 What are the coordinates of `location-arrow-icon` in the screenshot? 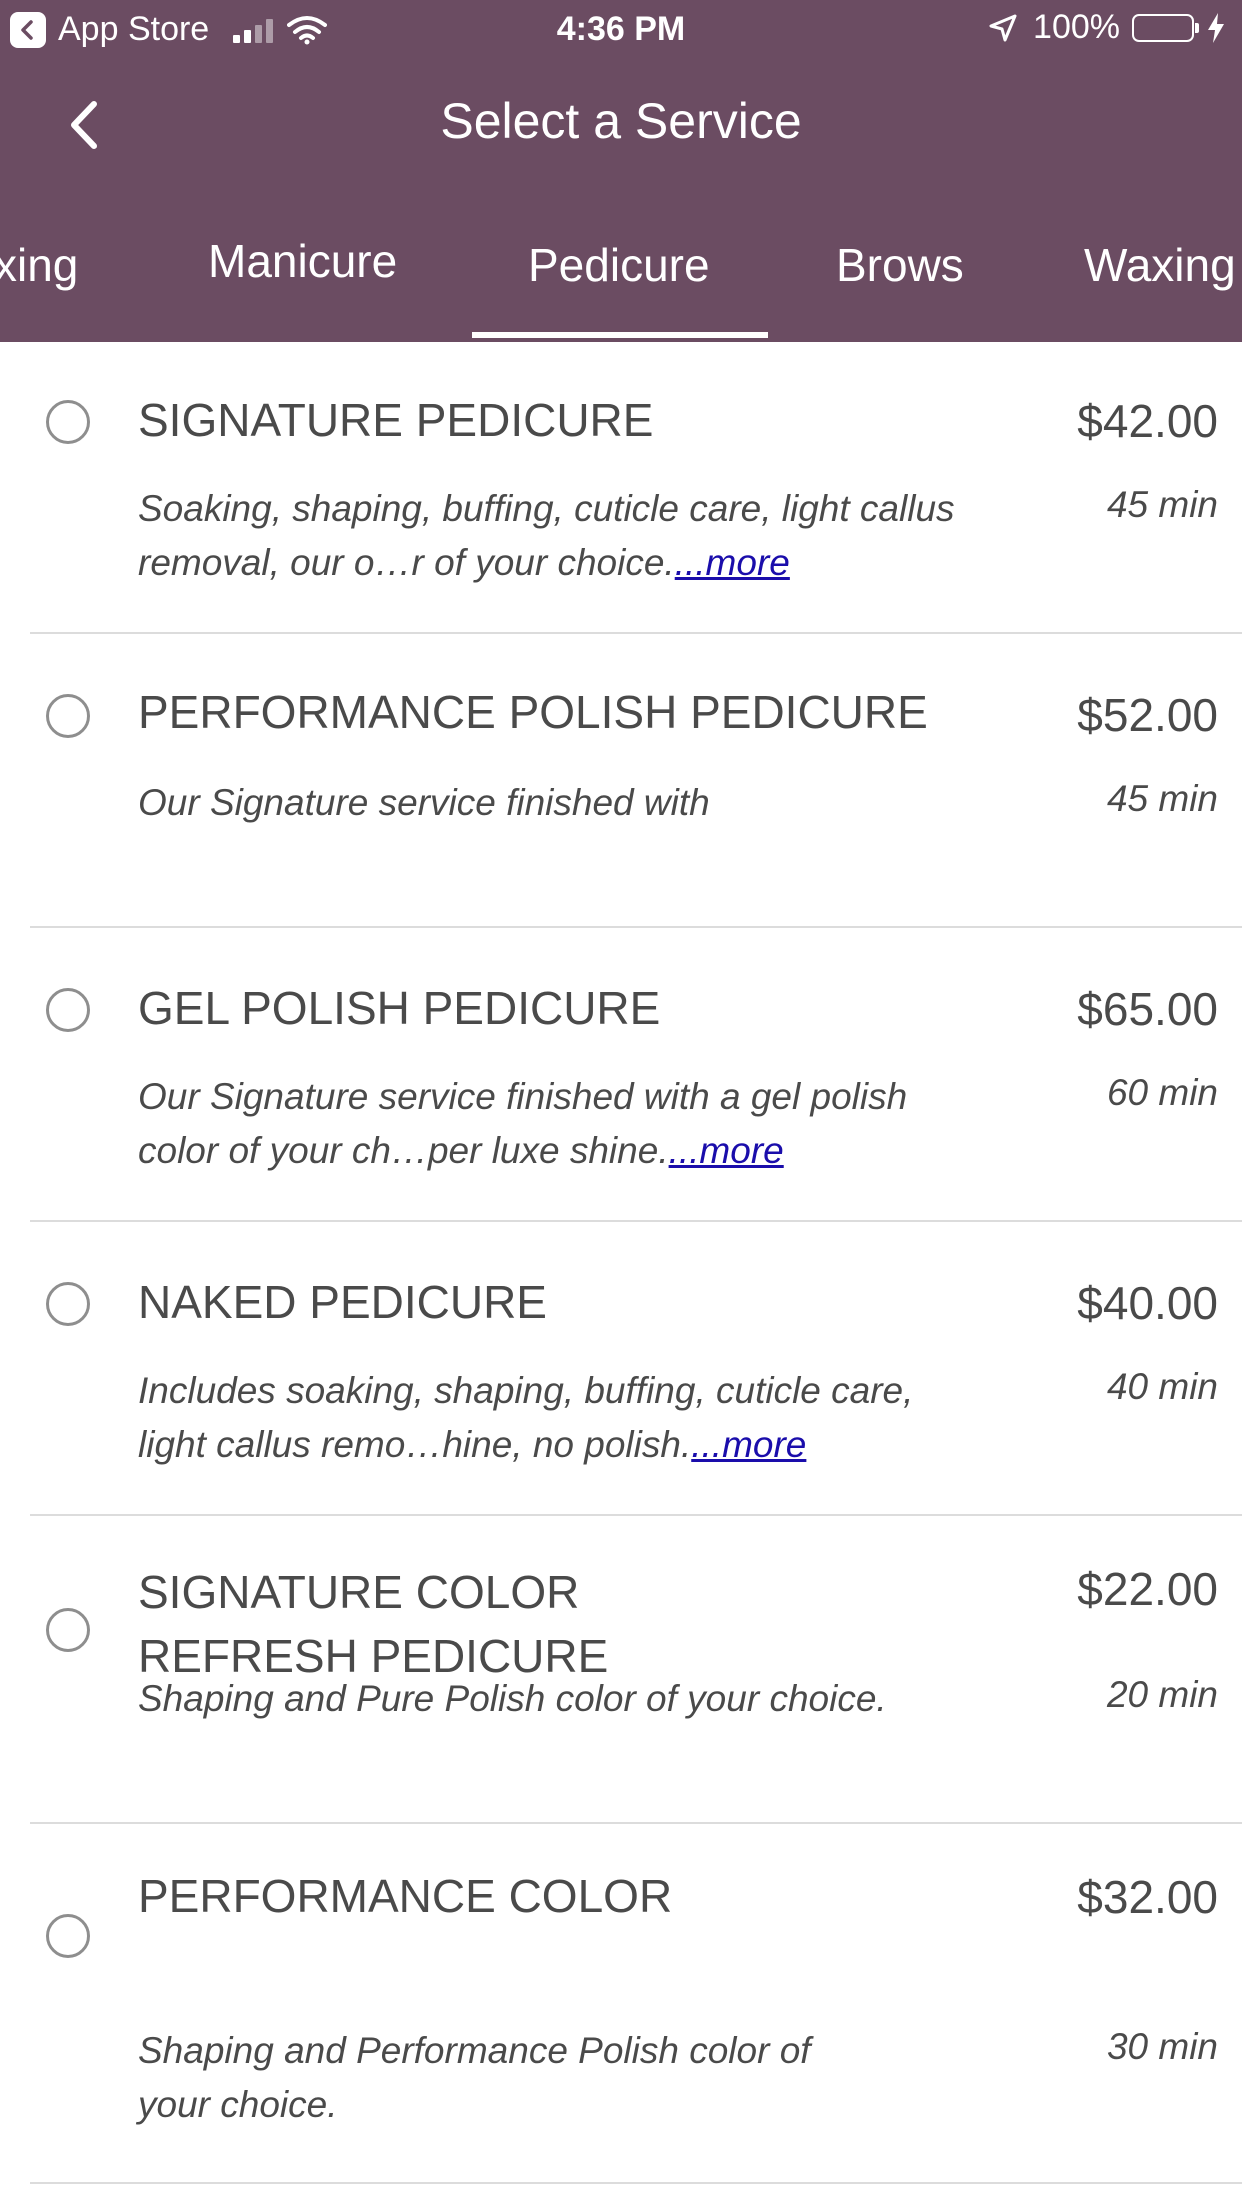 It's located at (1003, 27).